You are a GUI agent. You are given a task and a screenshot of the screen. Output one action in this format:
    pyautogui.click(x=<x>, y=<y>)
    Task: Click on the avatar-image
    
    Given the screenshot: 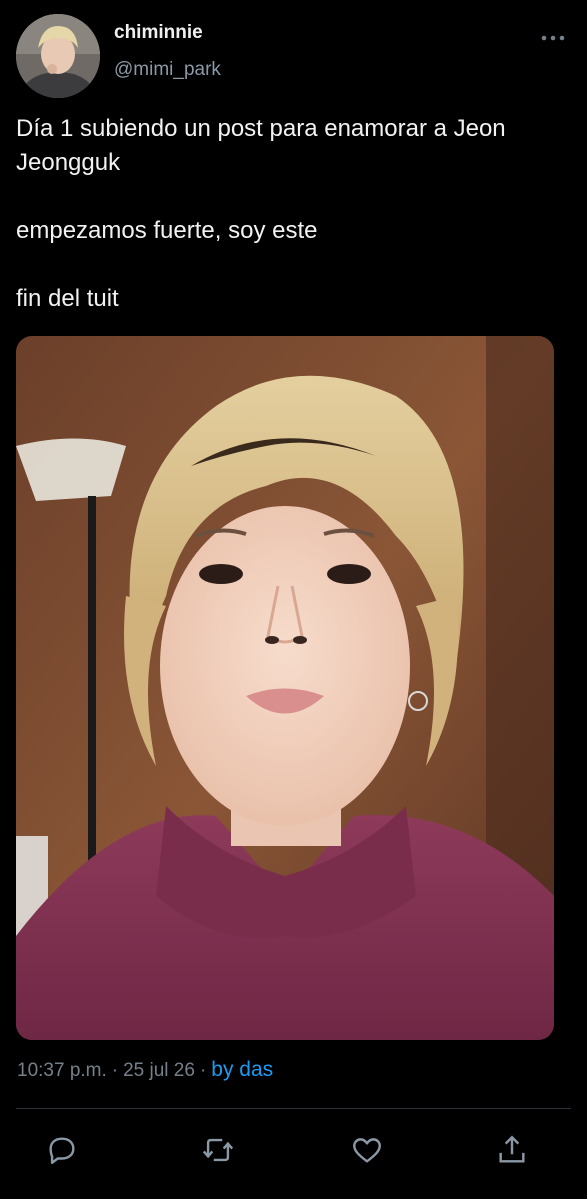 What is the action you would take?
    pyautogui.click(x=58, y=56)
    